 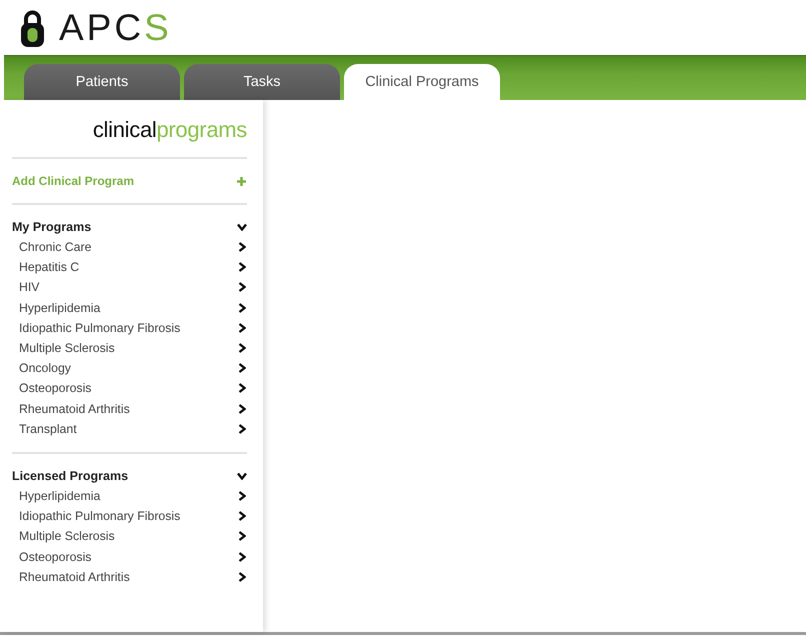 I want to click on tab: Clinical Programs, so click(x=422, y=82).